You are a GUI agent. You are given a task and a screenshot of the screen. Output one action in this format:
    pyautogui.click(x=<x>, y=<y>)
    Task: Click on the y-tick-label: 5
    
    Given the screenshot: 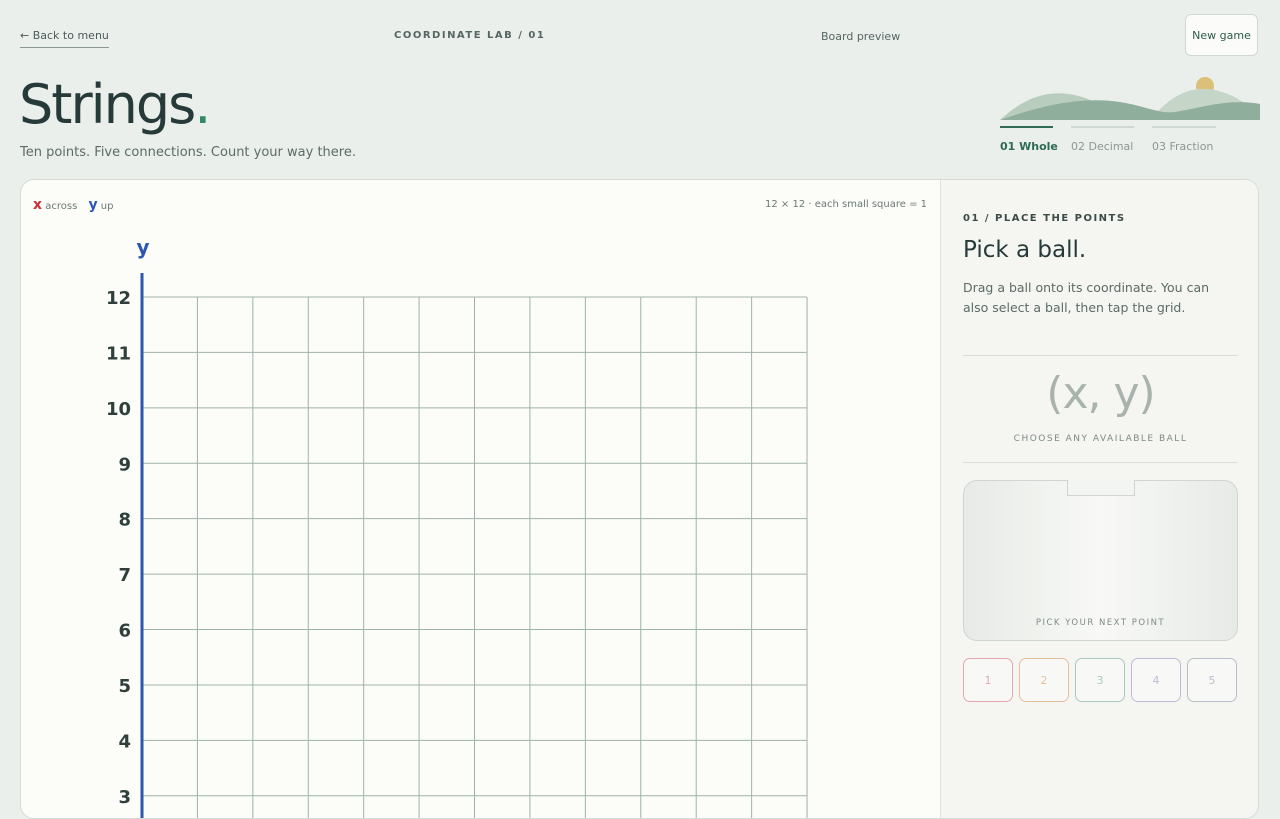 What is the action you would take?
    pyautogui.click(x=124, y=686)
    